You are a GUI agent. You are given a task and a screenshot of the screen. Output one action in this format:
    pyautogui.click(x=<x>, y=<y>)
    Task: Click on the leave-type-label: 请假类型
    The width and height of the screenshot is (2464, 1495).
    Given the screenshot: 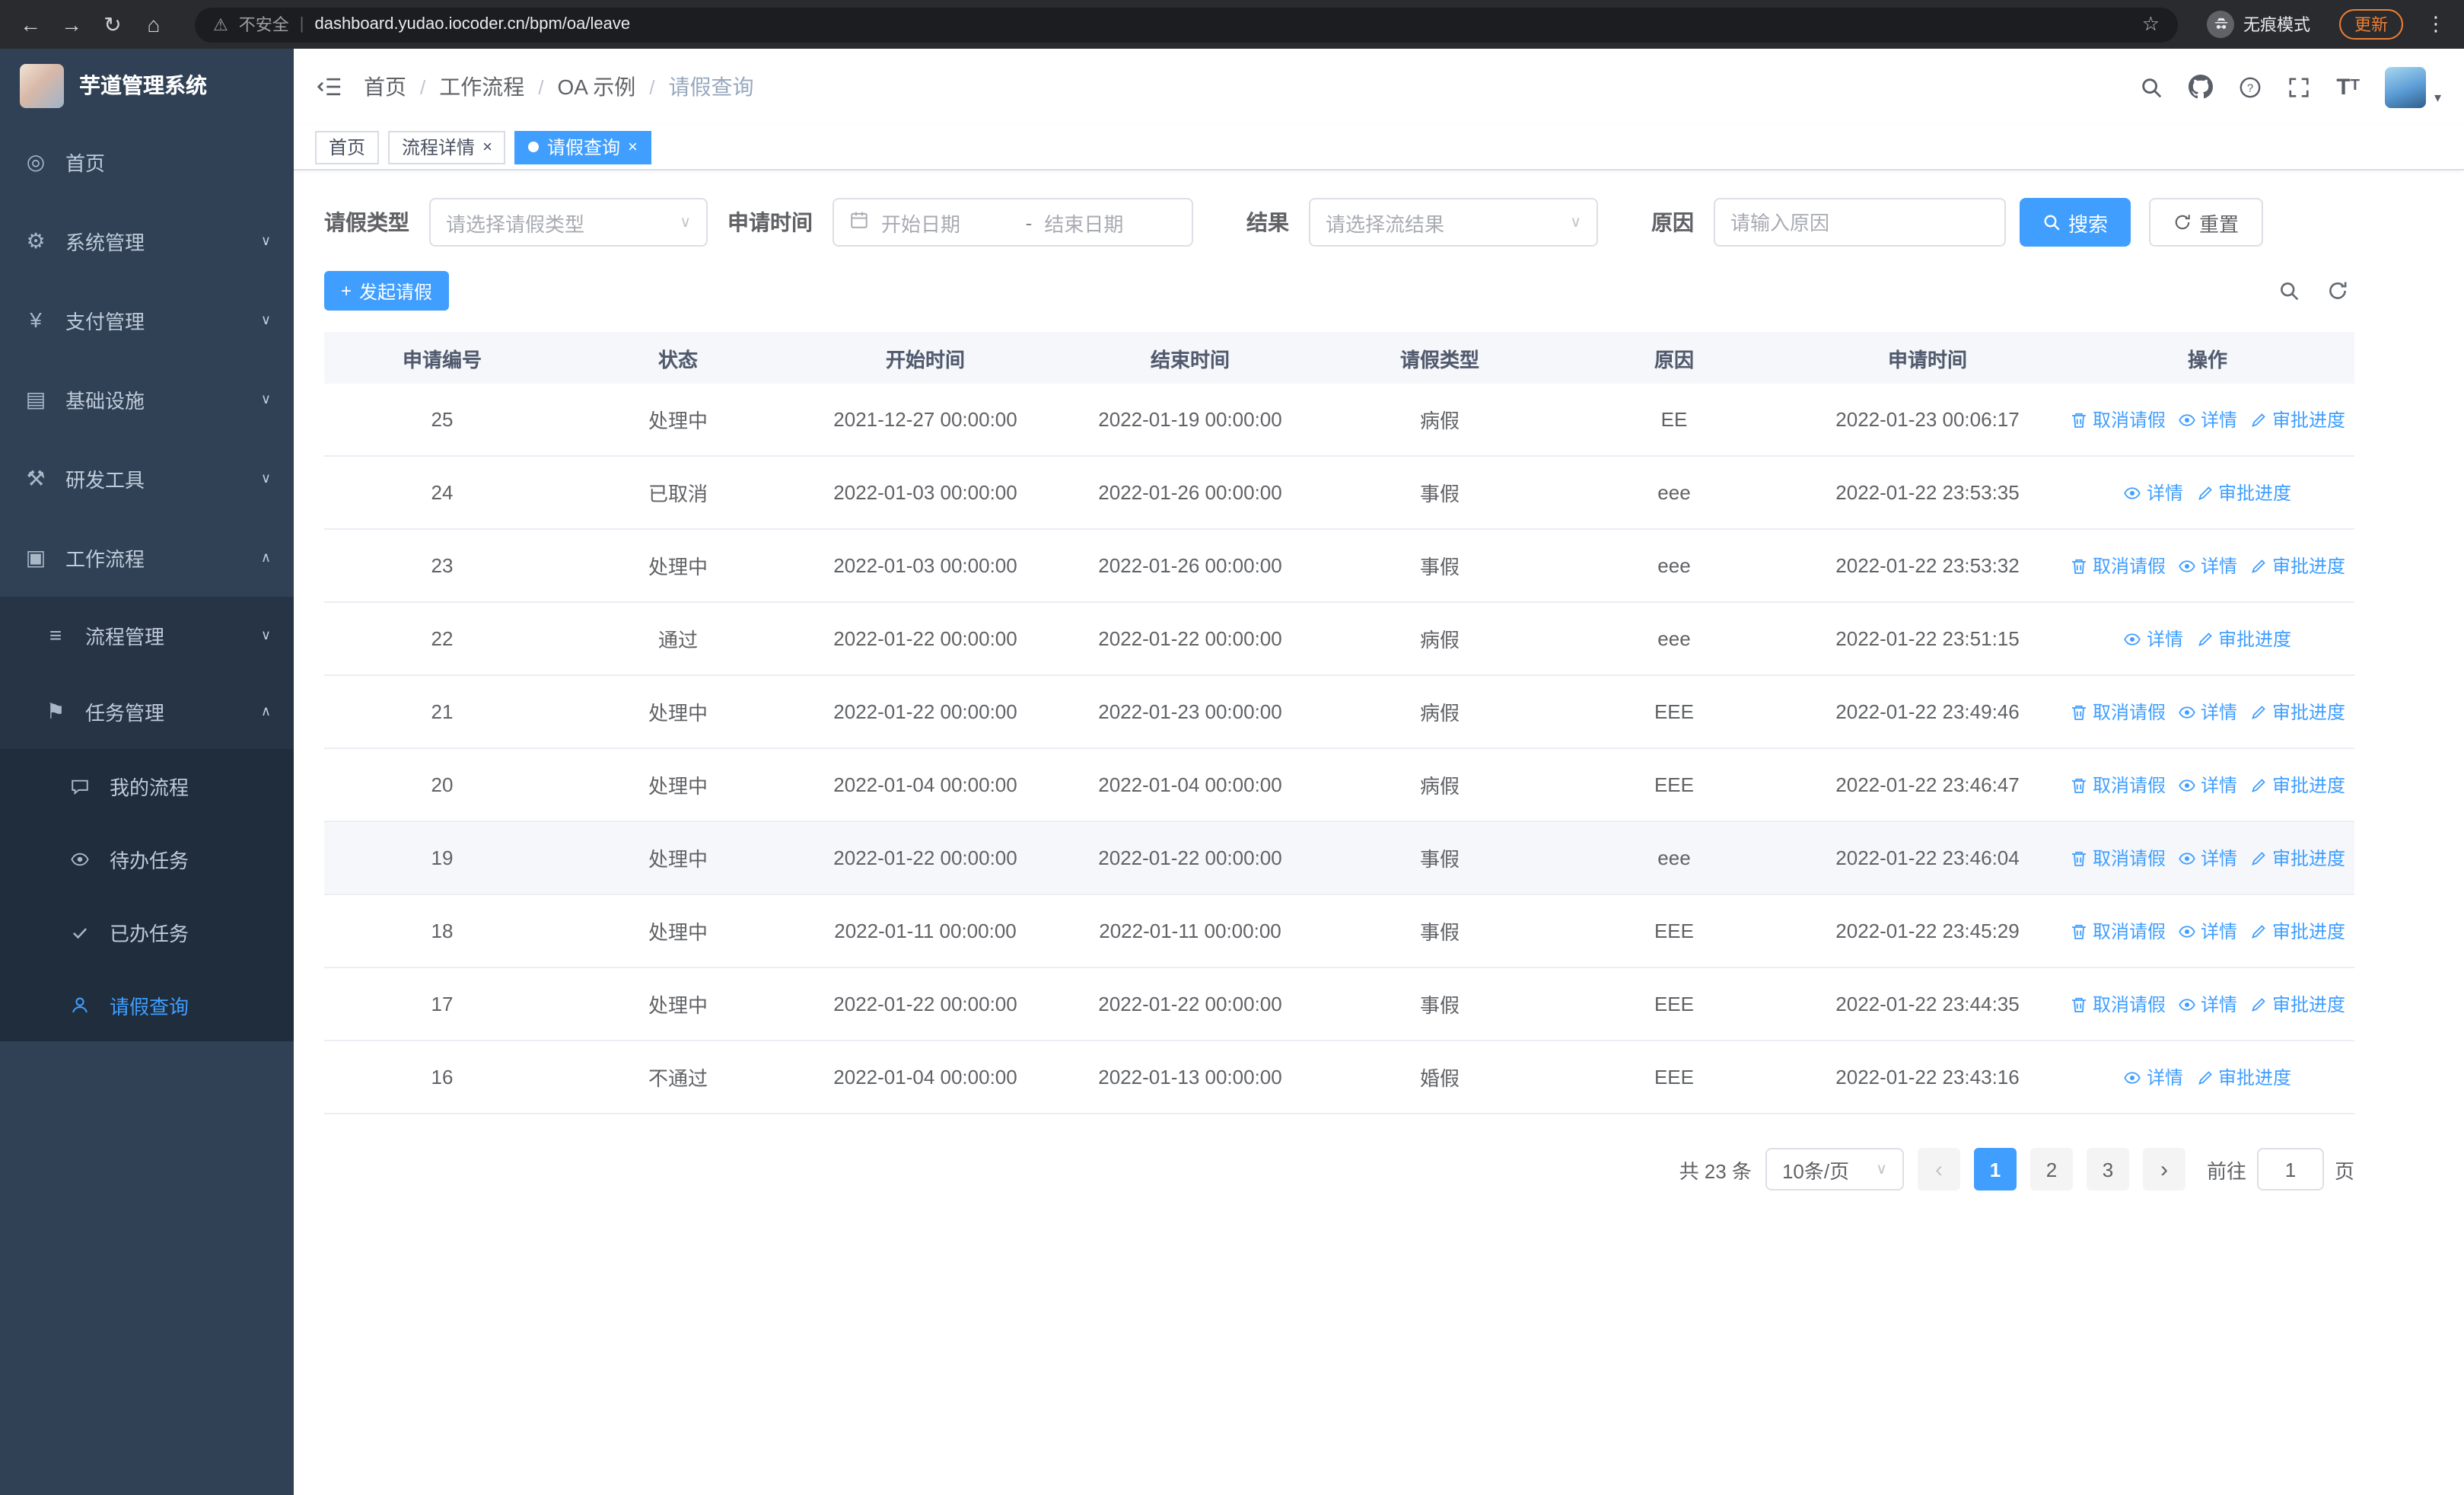 What is the action you would take?
    pyautogui.click(x=366, y=222)
    